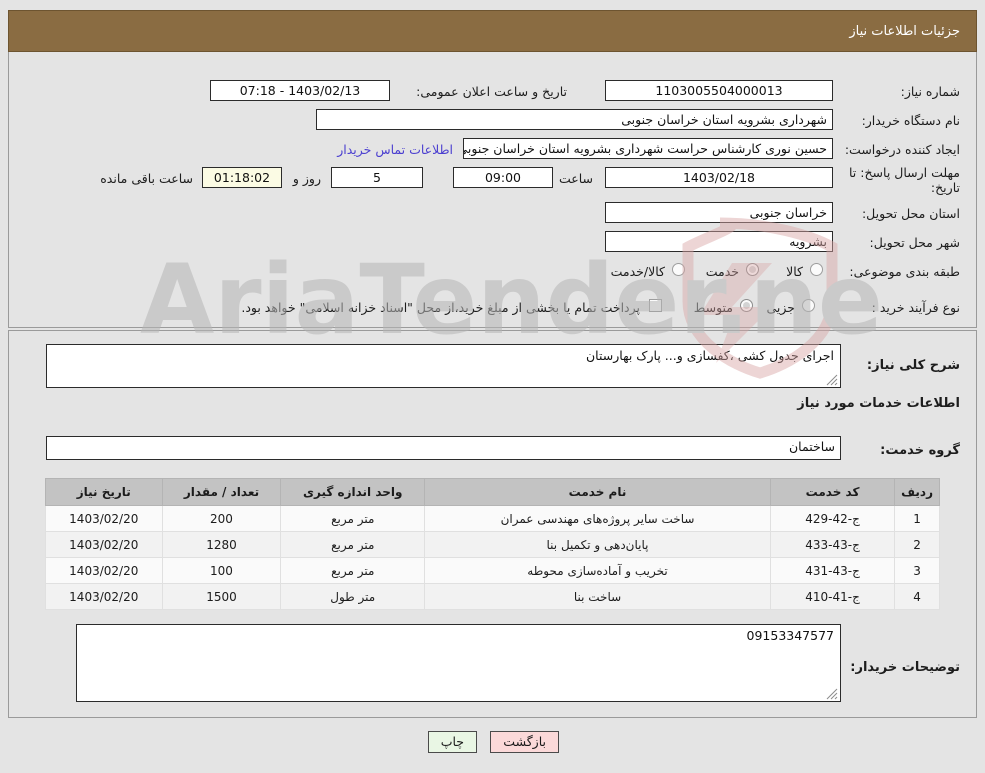  I want to click on th-qty: تعداد / مقدار, so click(221, 492).